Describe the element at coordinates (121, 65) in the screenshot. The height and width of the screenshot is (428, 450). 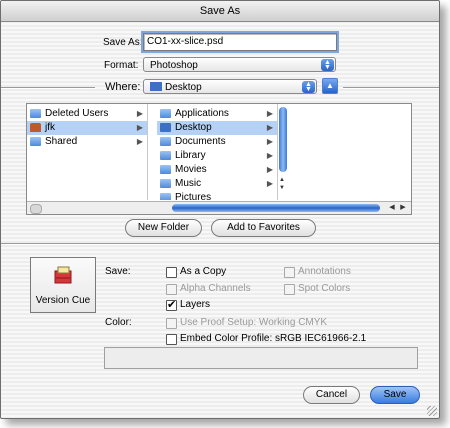
I see `format-label: Format:` at that location.